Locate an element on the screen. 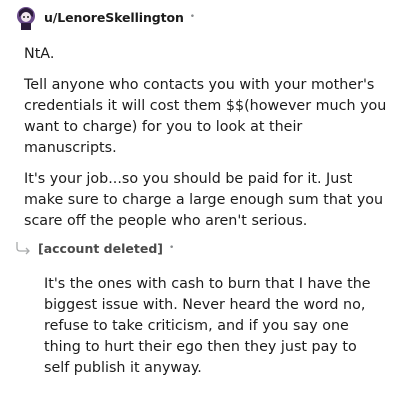  reply-author: [account deleted] is located at coordinates (100, 248).